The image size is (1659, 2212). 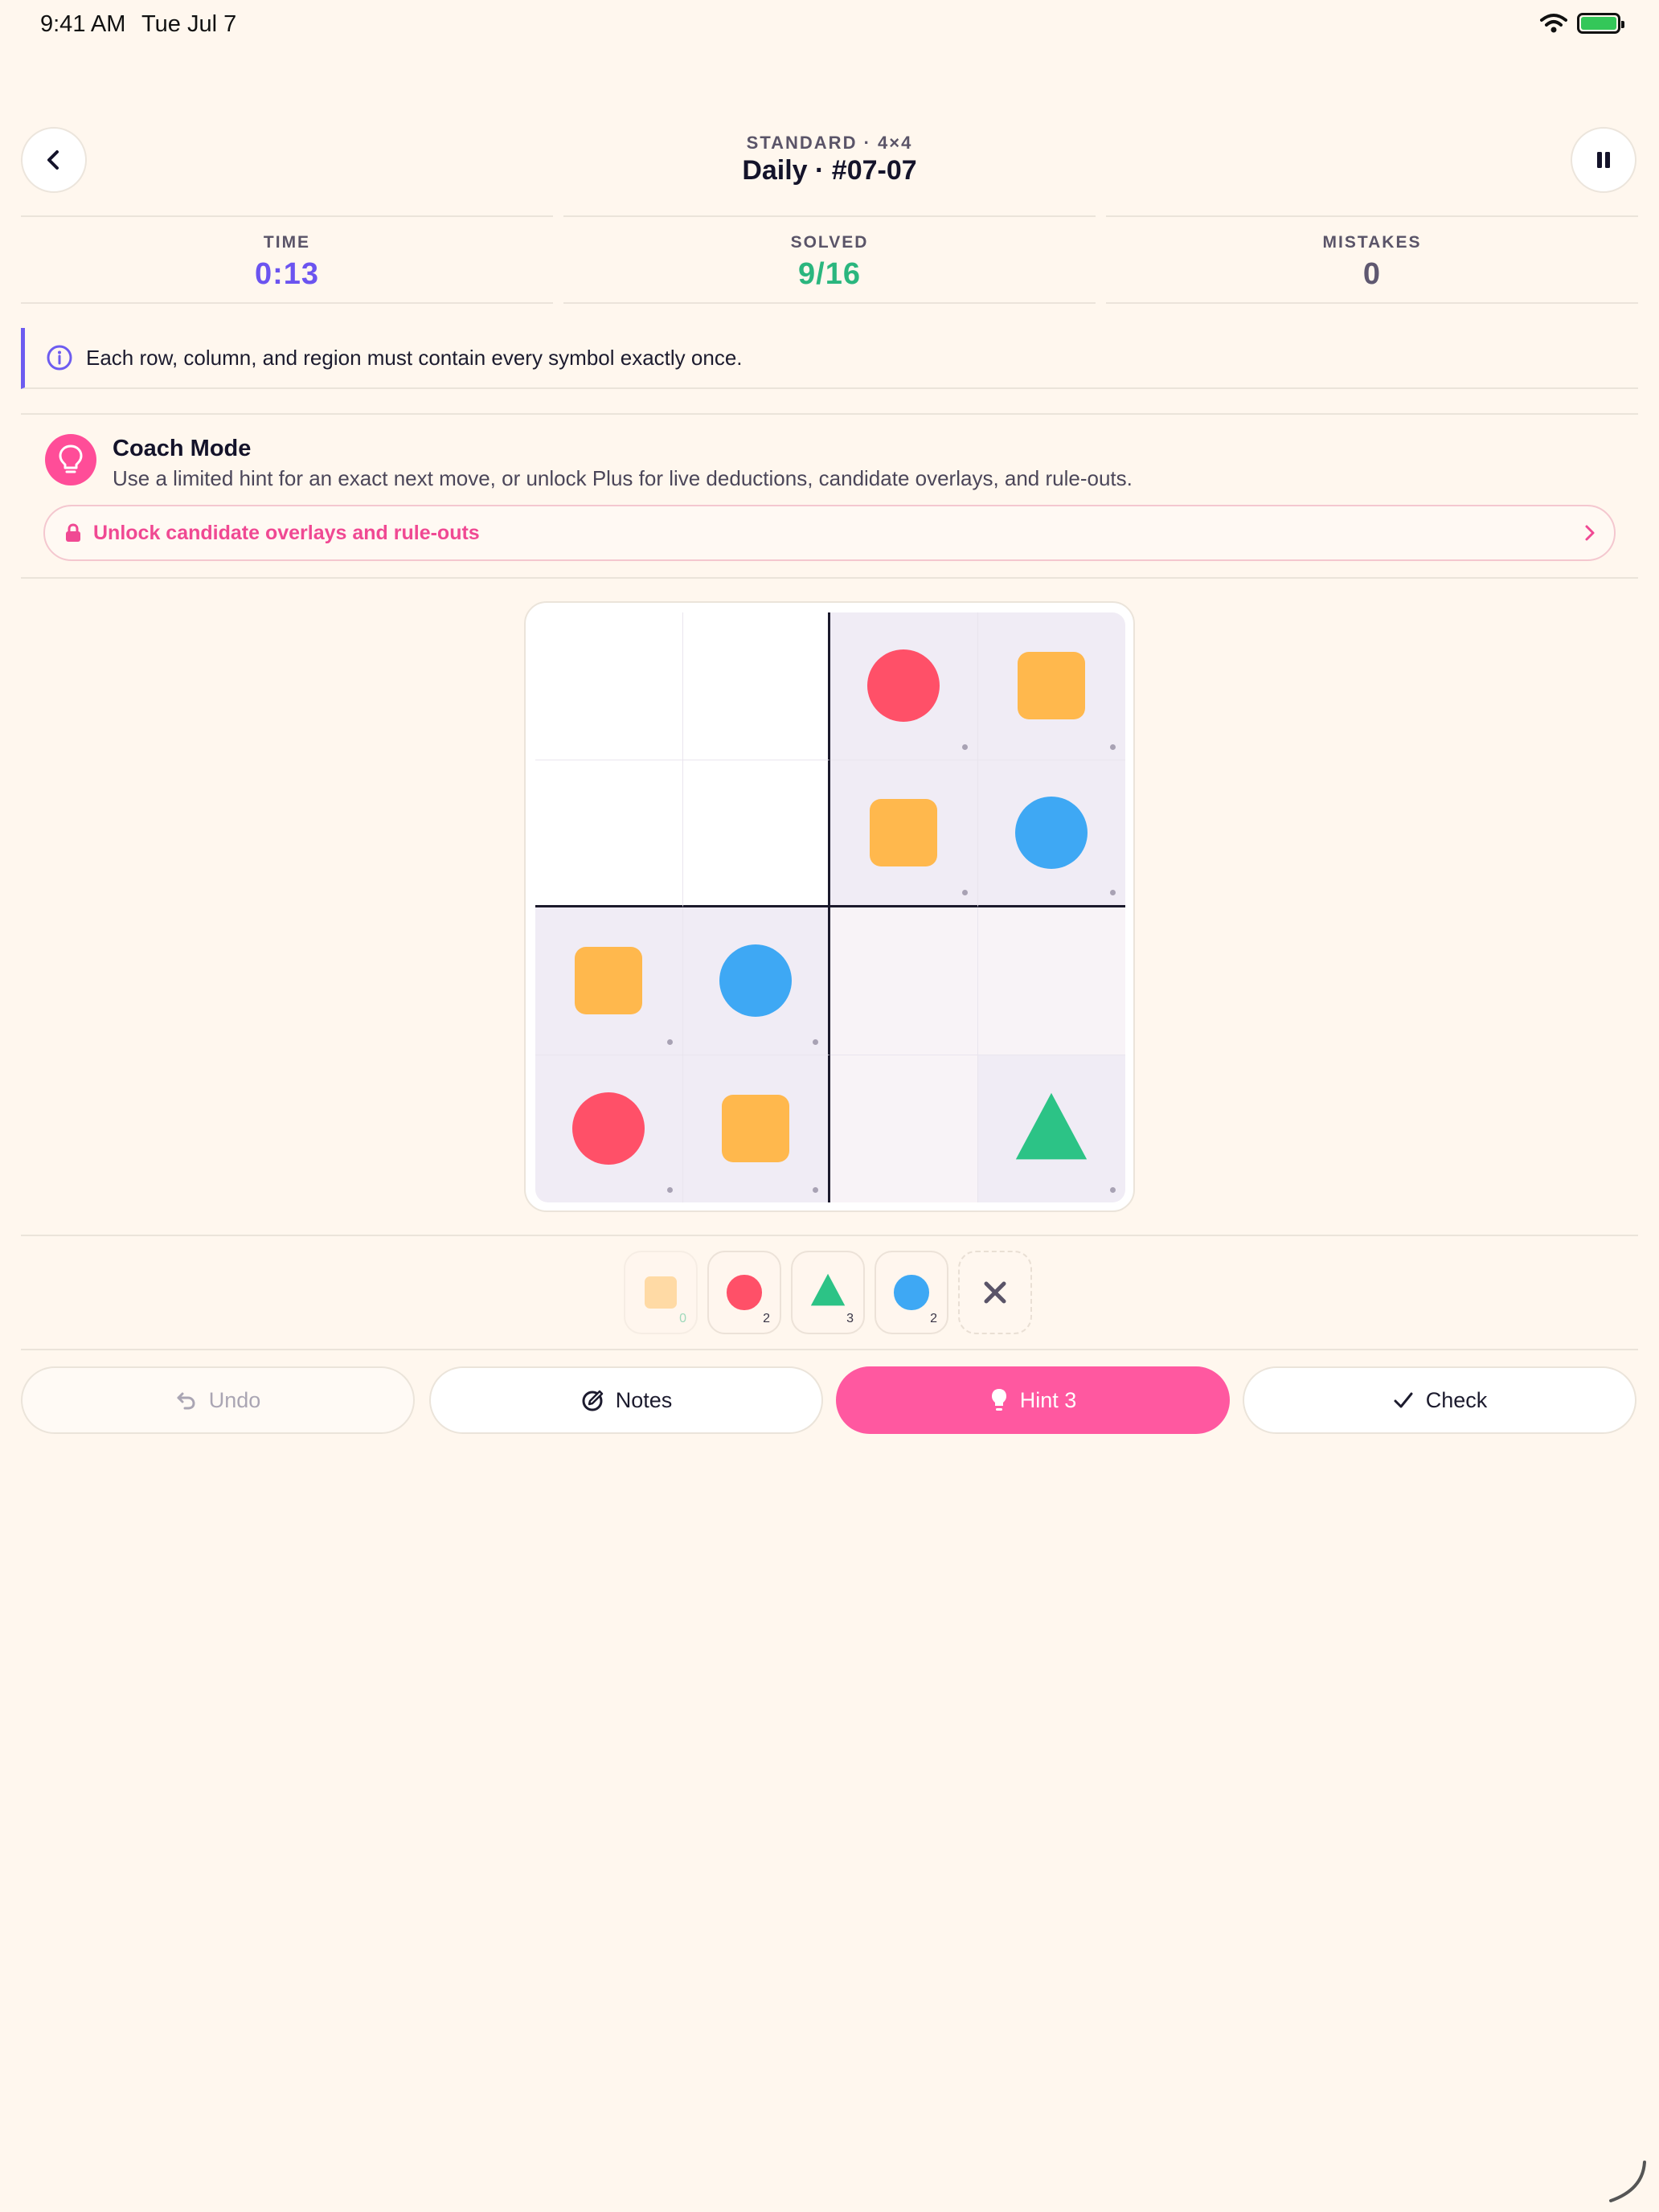 I want to click on info-icon, so click(x=59, y=358).